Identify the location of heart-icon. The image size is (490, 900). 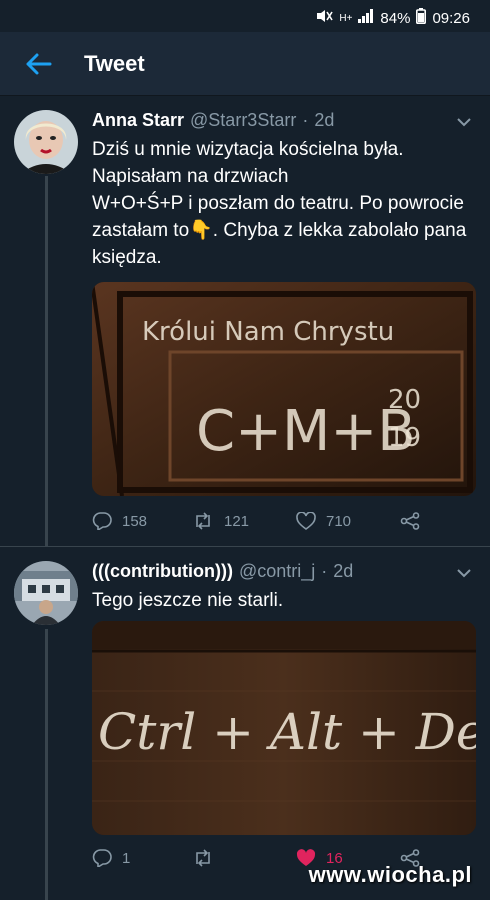
(306, 521).